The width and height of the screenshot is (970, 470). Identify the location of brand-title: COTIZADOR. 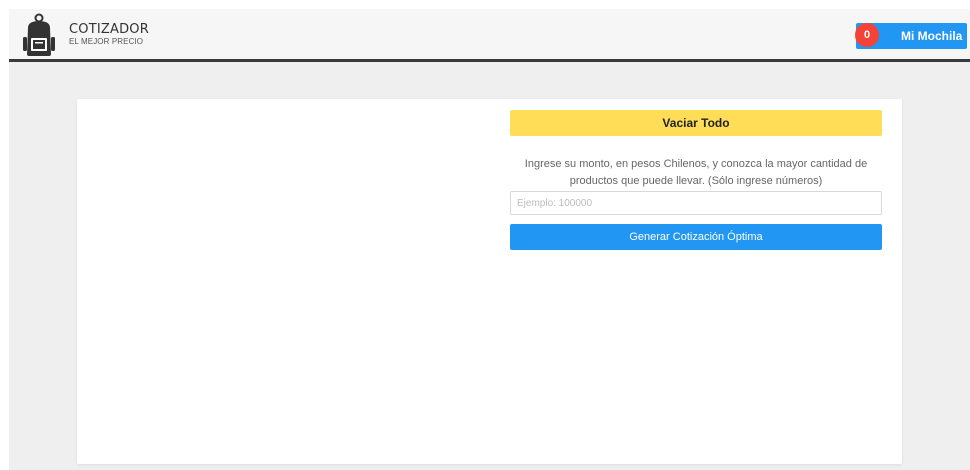
(109, 29).